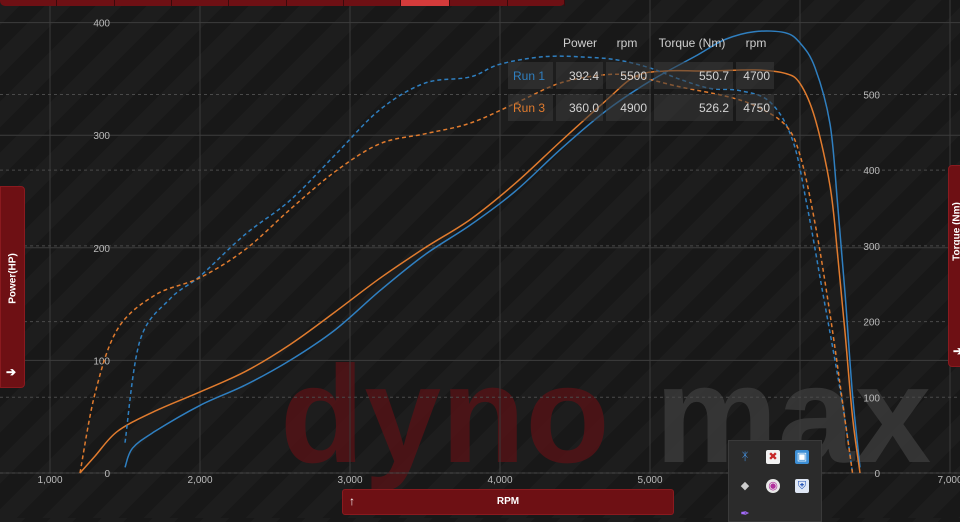 This screenshot has height=522, width=960. What do you see at coordinates (745, 486) in the screenshot?
I see `diamond-icon: ◆` at bounding box center [745, 486].